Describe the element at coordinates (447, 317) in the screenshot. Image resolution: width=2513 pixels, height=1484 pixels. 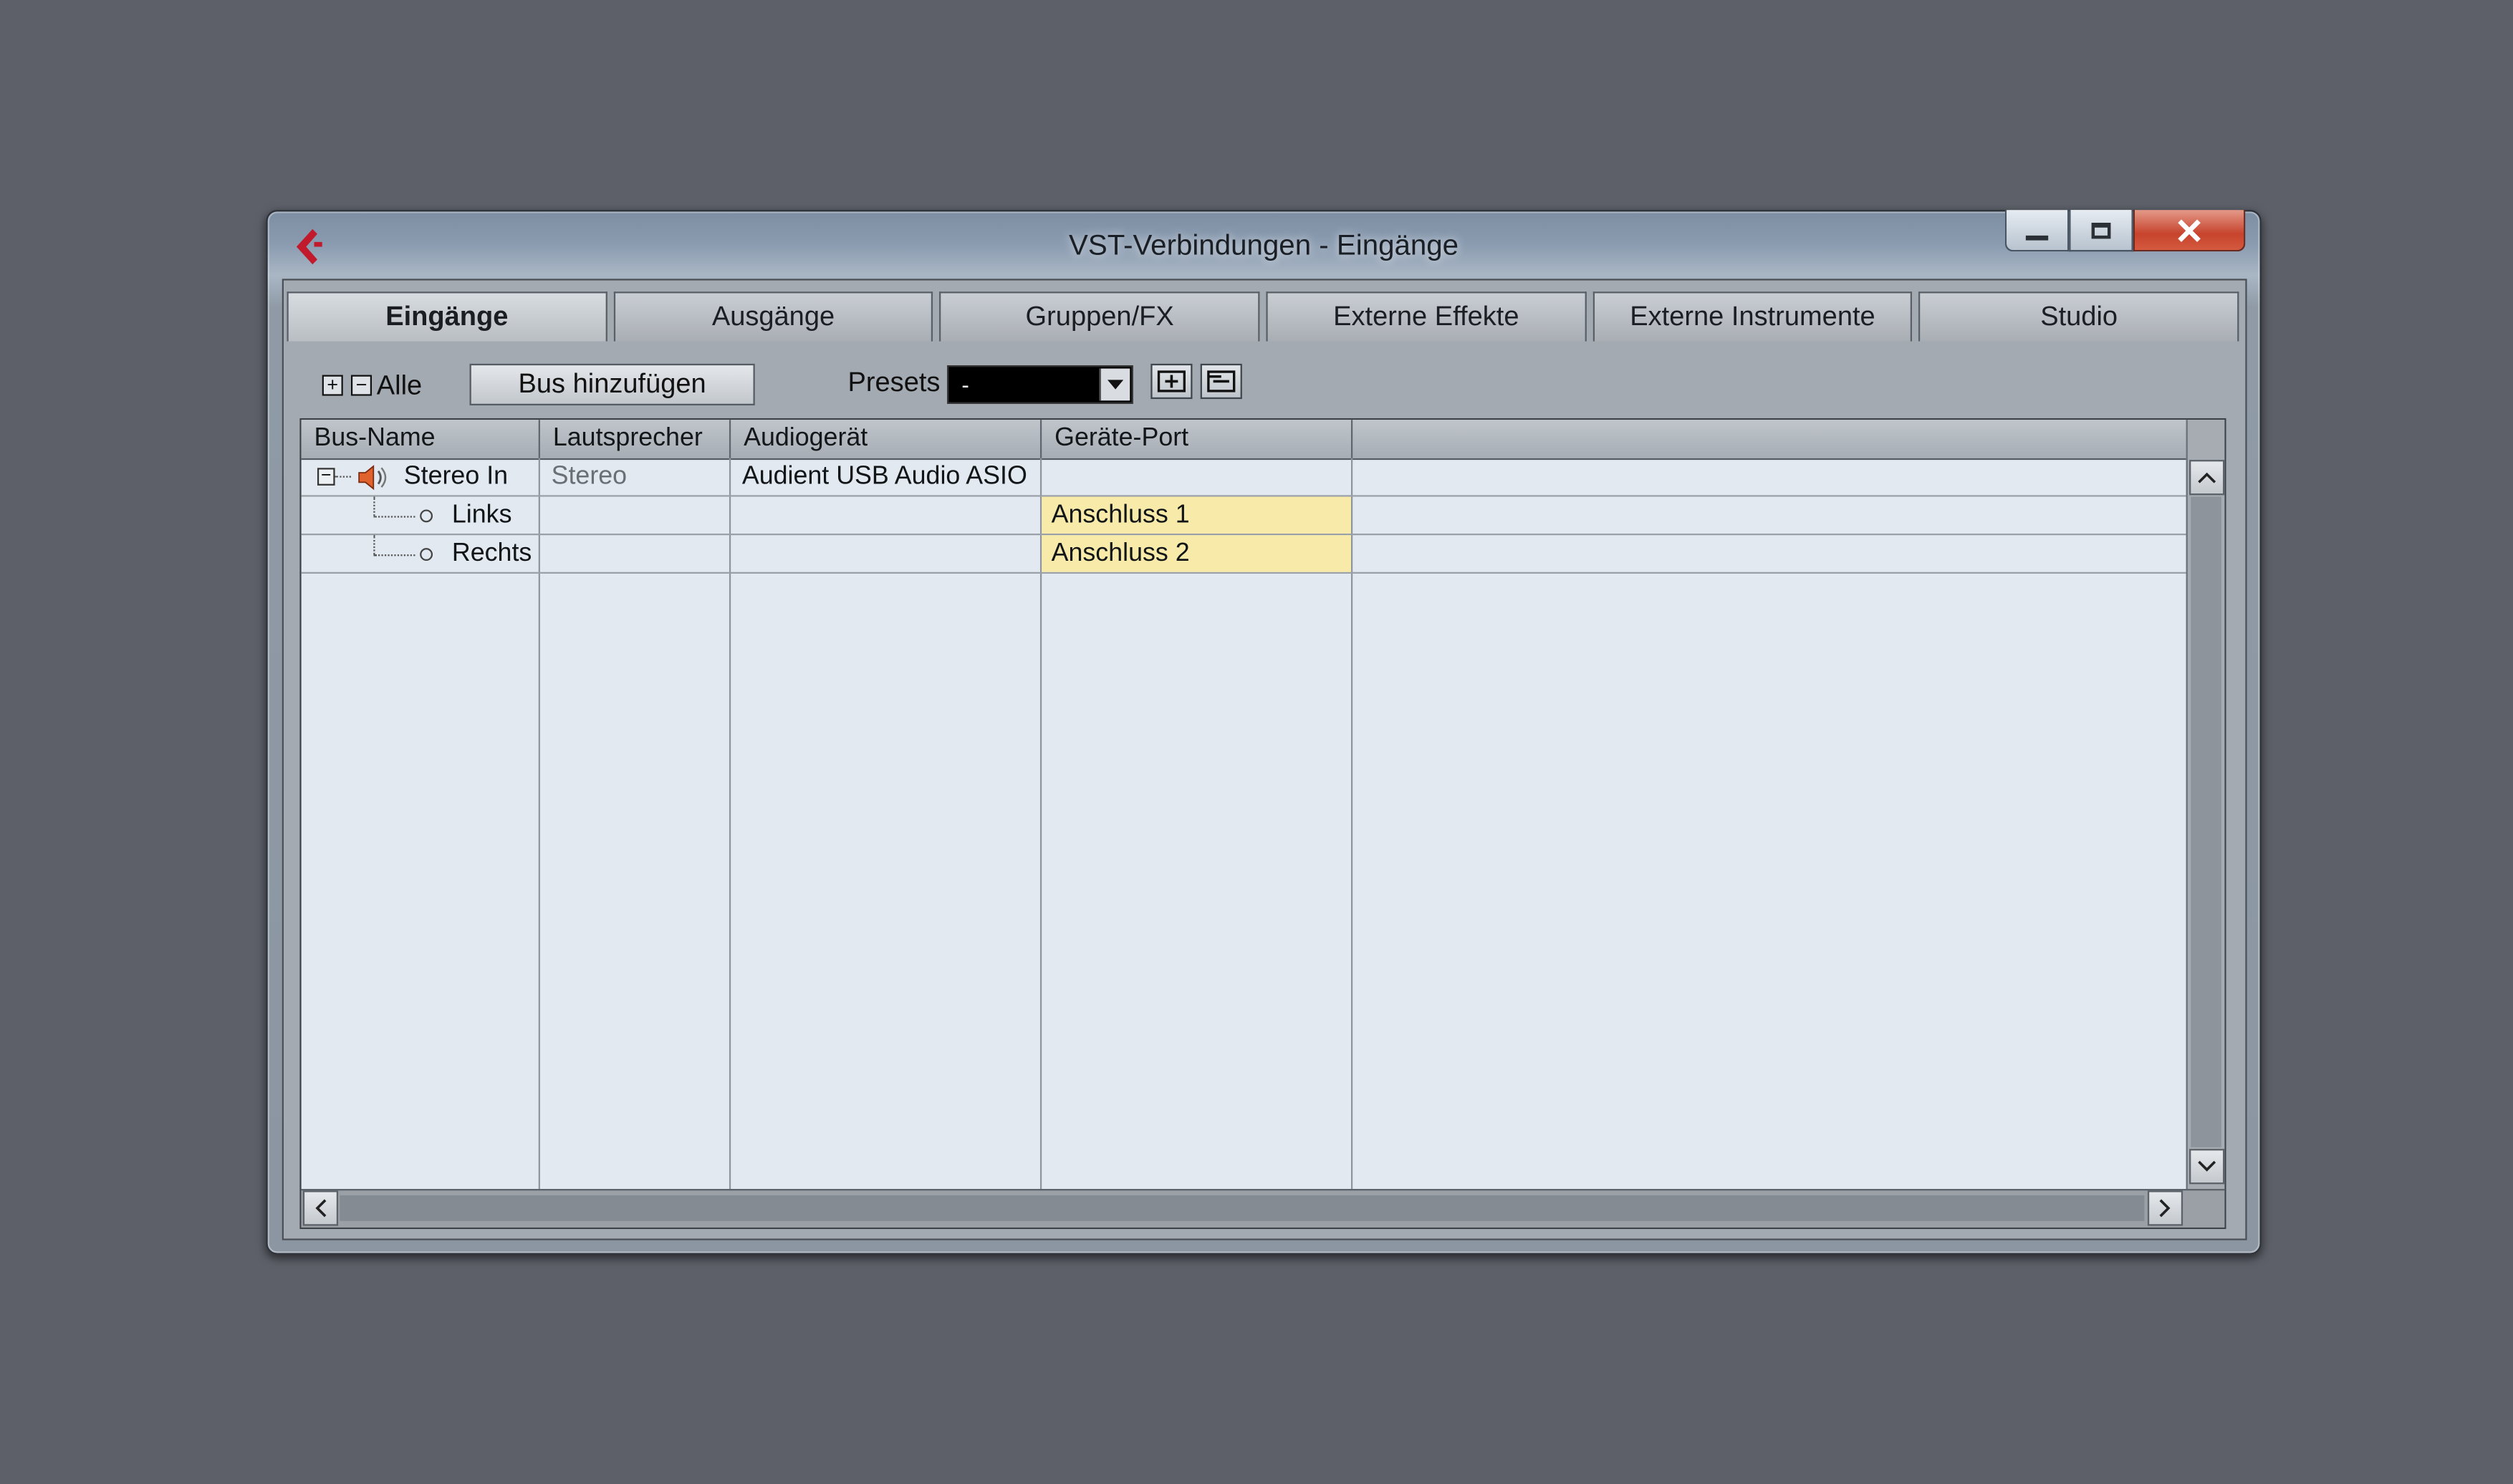
I see `tab-eingaenge: Eingänge` at that location.